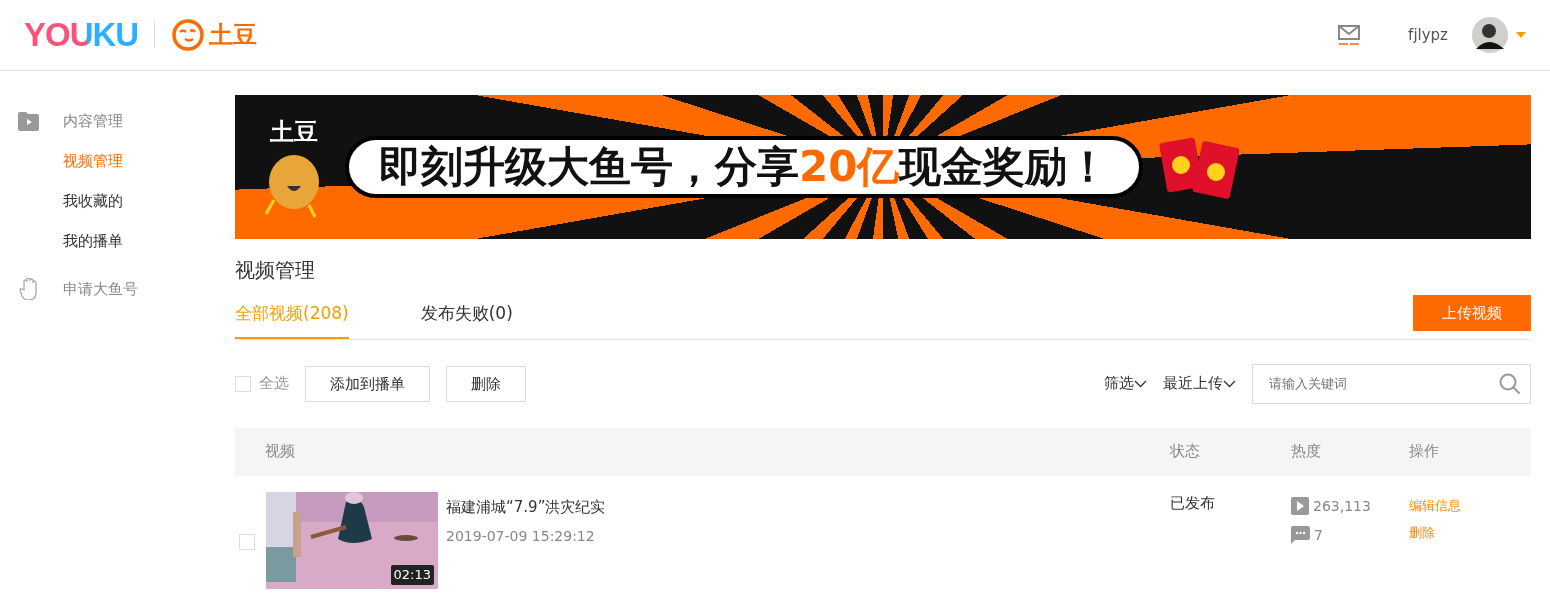 Image resolution: width=1550 pixels, height=599 pixels. What do you see at coordinates (294, 132) in the screenshot?
I see `banner-logo: 土豆` at bounding box center [294, 132].